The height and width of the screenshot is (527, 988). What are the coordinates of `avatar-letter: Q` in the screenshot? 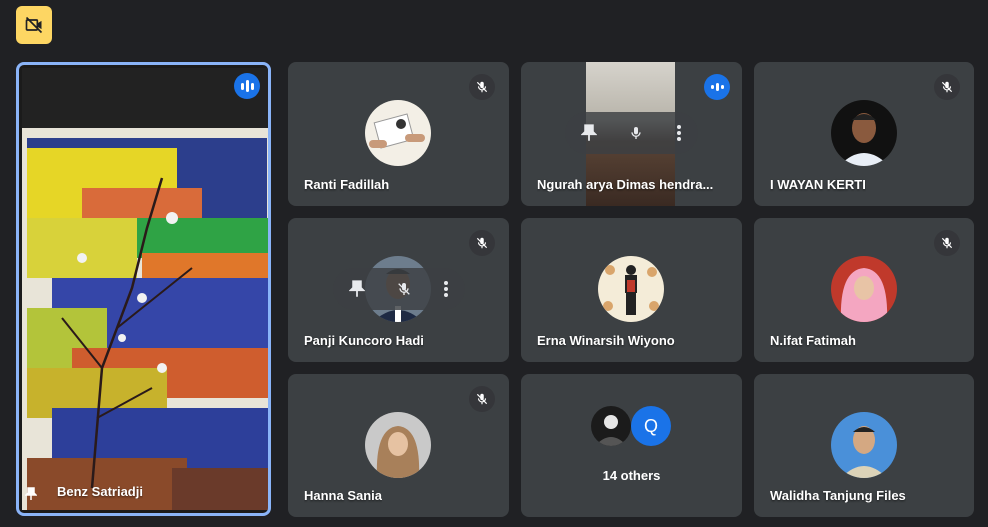 It's located at (650, 425).